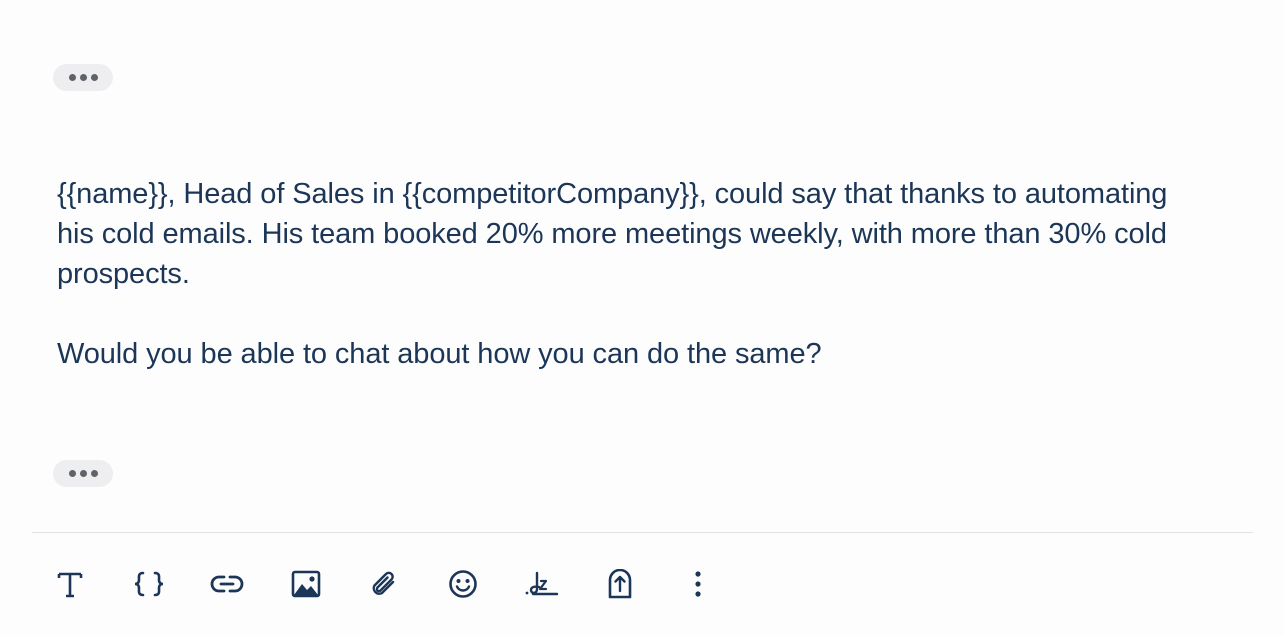 This screenshot has width=1284, height=636. I want to click on variables-braces-icon, so click(148, 584).